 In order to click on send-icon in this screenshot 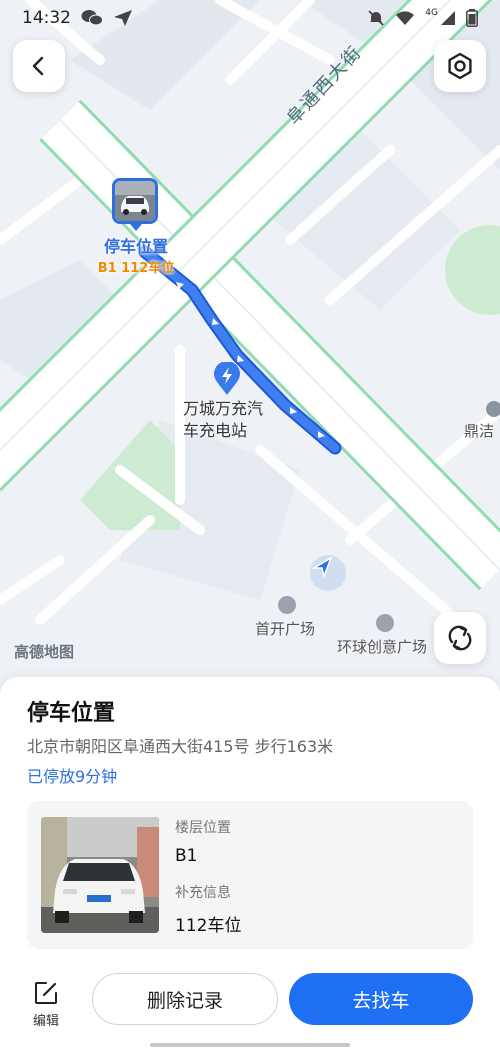, I will do `click(123, 18)`.